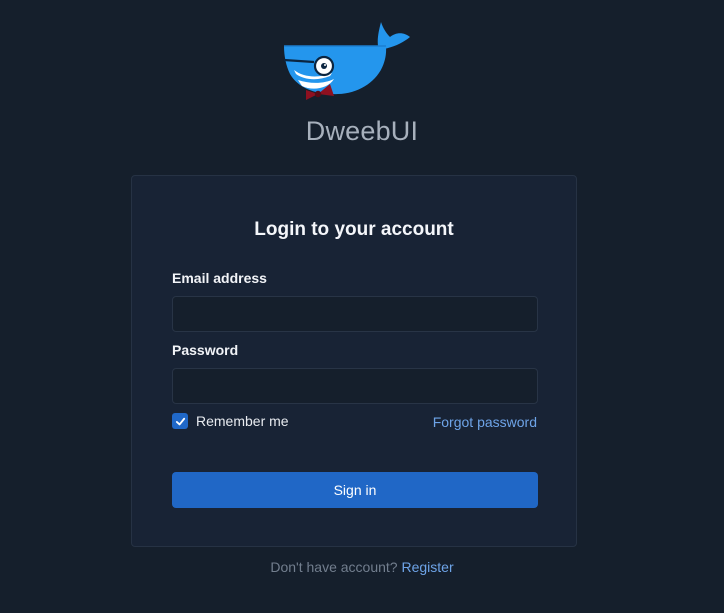 Image resolution: width=724 pixels, height=613 pixels. What do you see at coordinates (355, 490) in the screenshot?
I see `sign-in-button: Sign in` at bounding box center [355, 490].